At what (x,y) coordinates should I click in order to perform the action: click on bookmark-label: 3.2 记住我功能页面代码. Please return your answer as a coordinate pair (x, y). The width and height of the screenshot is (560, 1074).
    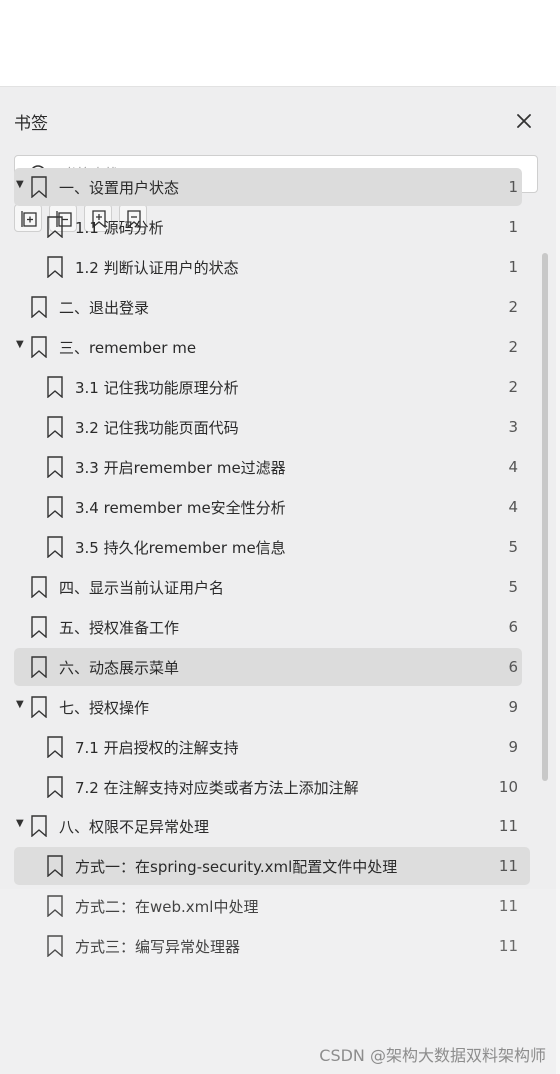
    Looking at the image, I should click on (157, 428).